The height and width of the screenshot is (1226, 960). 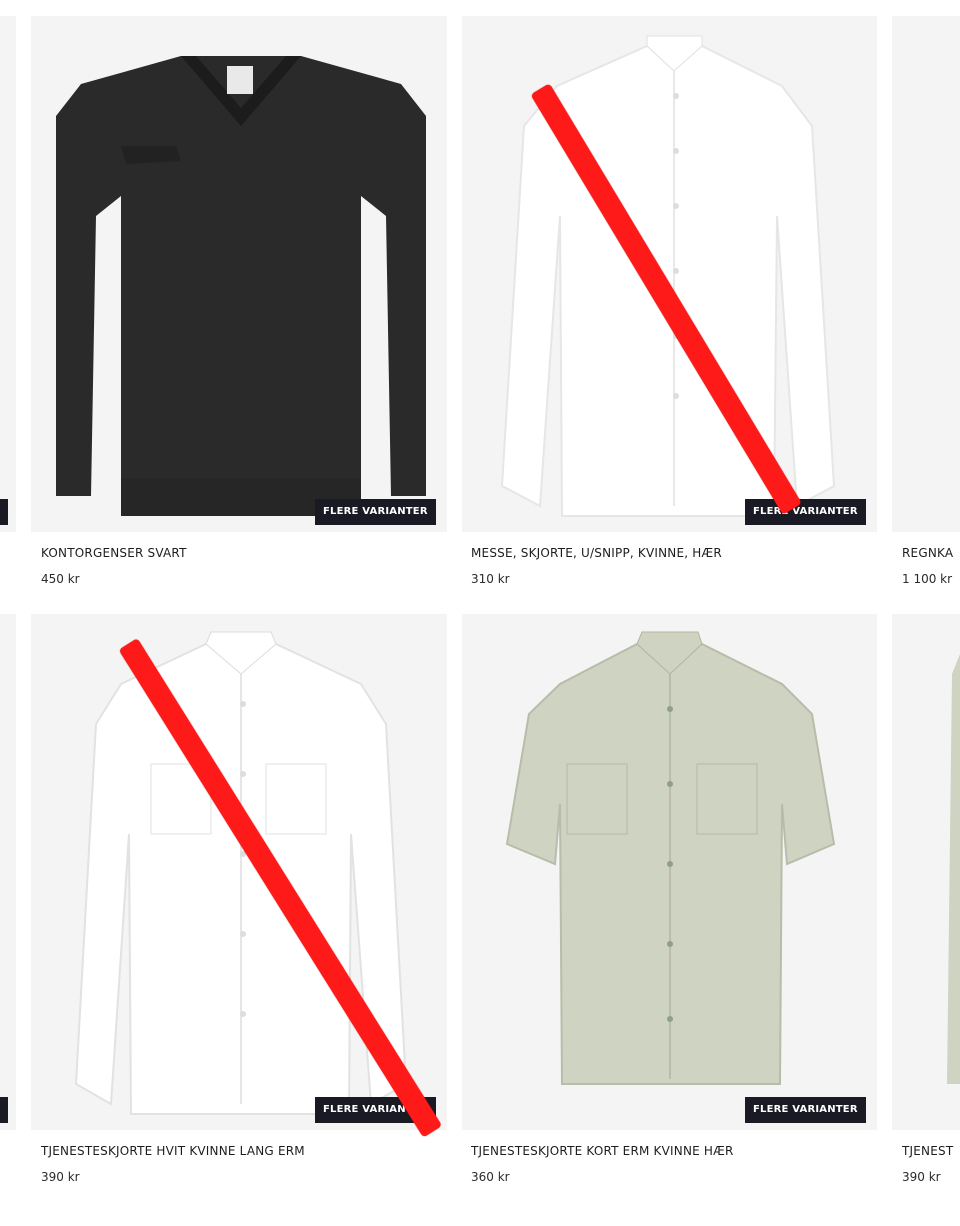 I want to click on product-price: 1 100 kr, so click(x=927, y=579).